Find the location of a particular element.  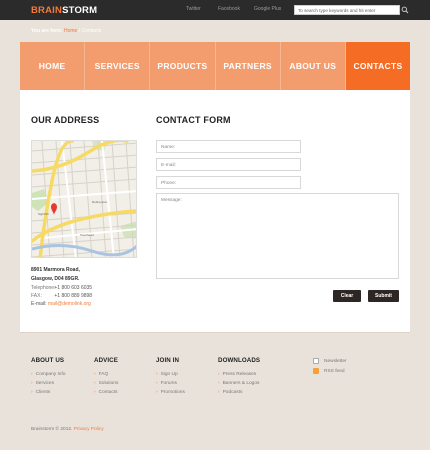

nav-item-products: PRODUCTS is located at coordinates (183, 66).